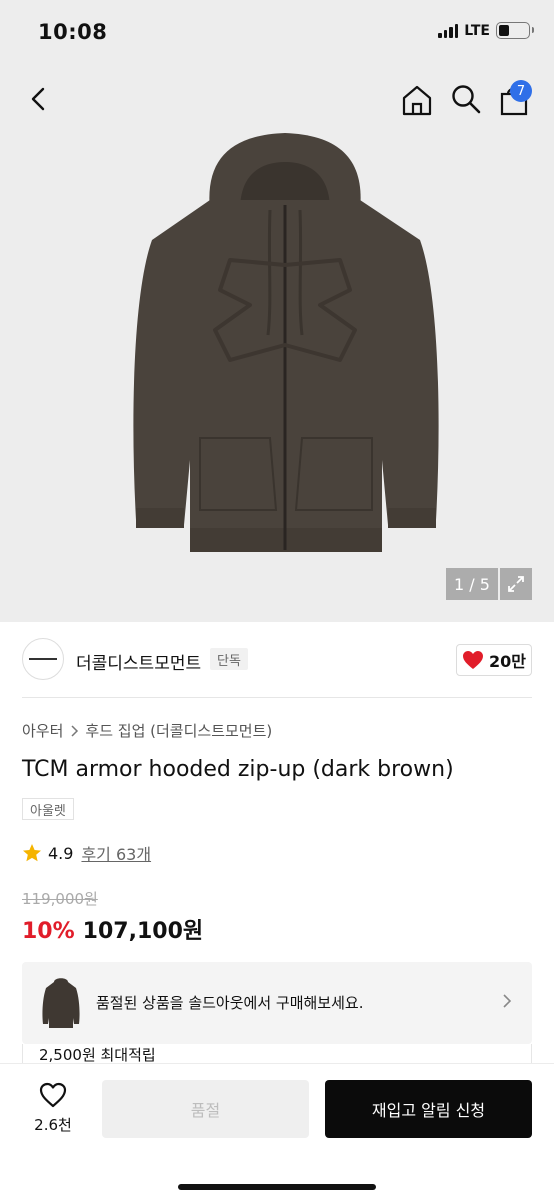 This screenshot has height=1200, width=554. I want to click on status-time: 10:08, so click(73, 32).